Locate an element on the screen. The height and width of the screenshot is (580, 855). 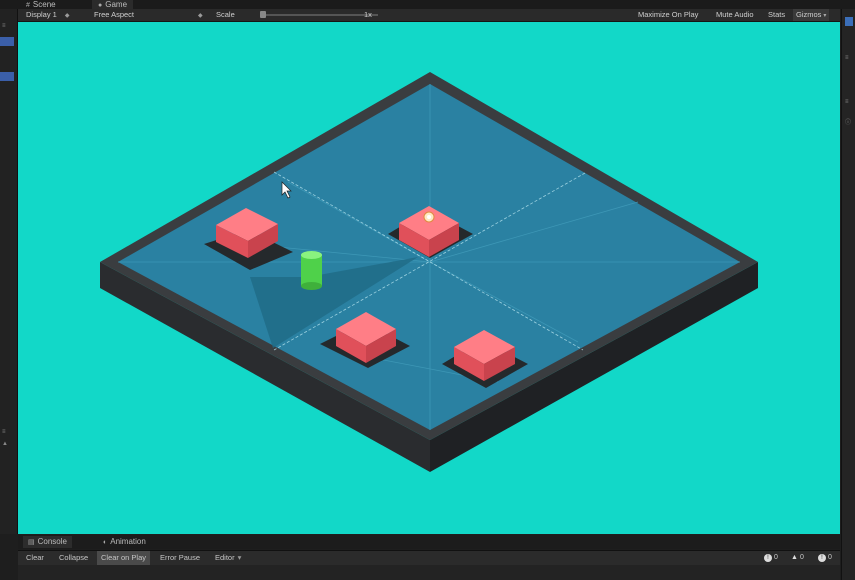
console-tab-strip: ▤ Console ◐ Animation is located at coordinates (429, 542).